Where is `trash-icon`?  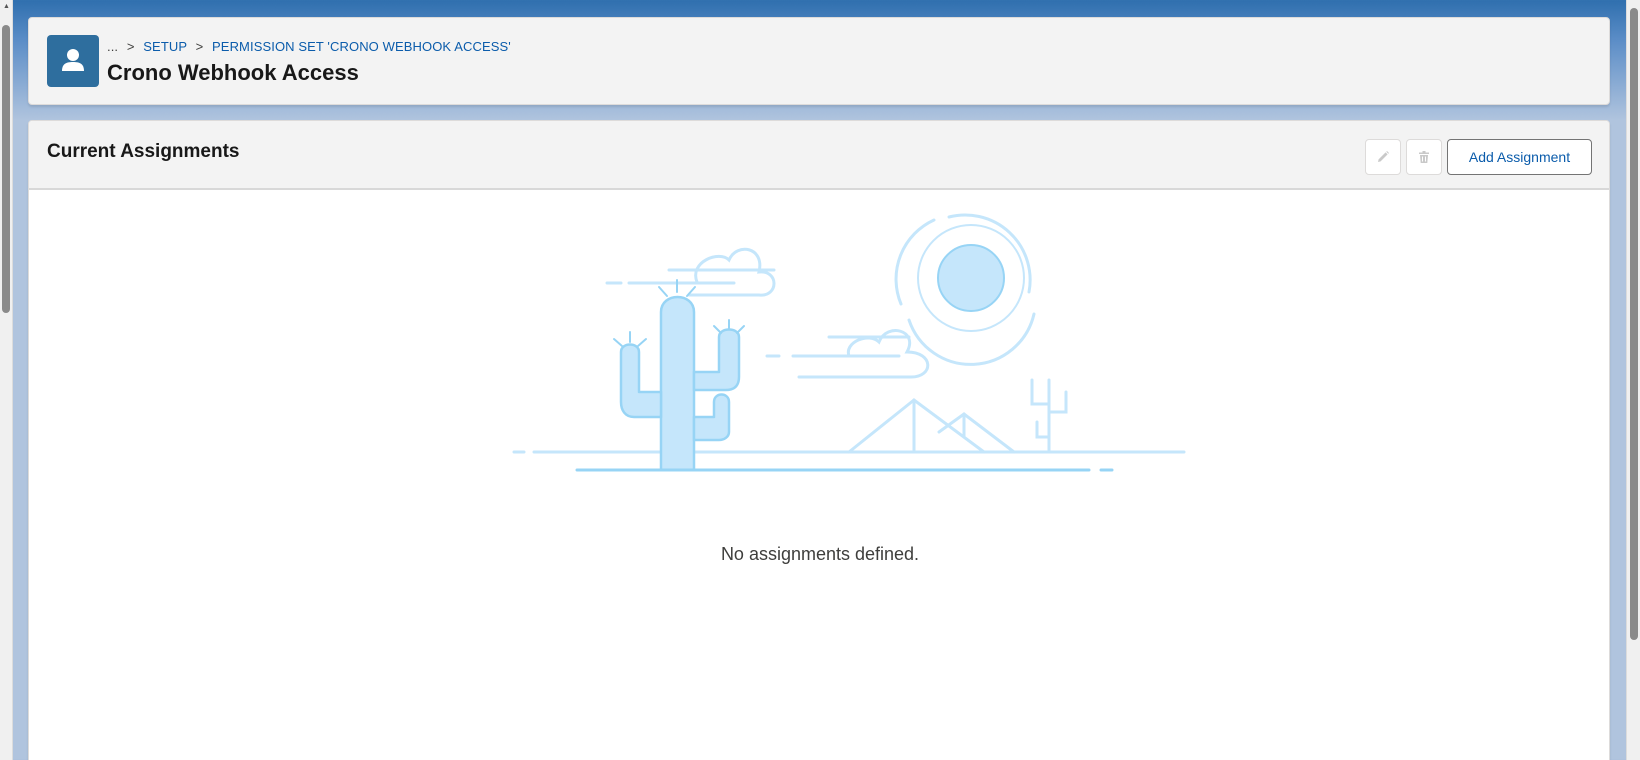 trash-icon is located at coordinates (1424, 157).